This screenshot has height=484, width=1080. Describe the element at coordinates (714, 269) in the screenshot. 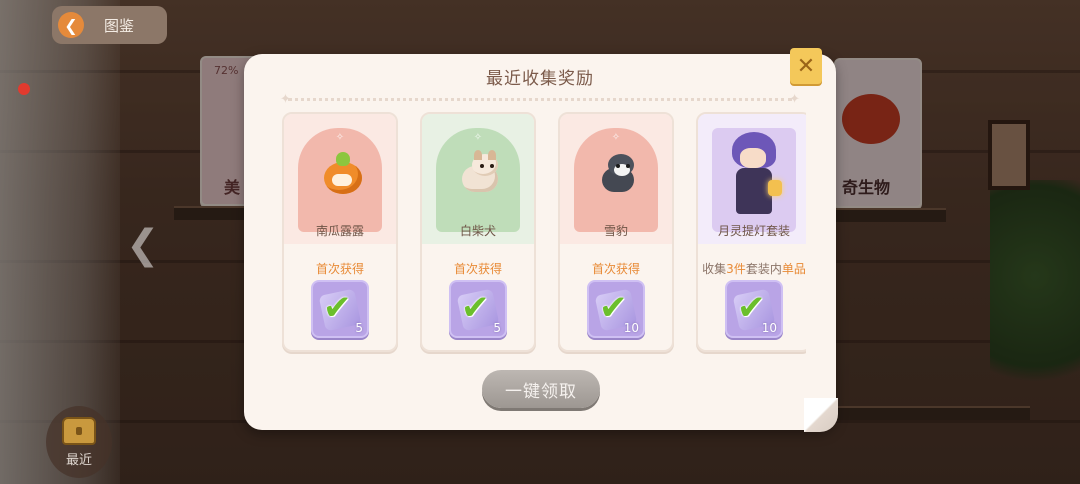

I see `condition-prefix: 收集` at that location.